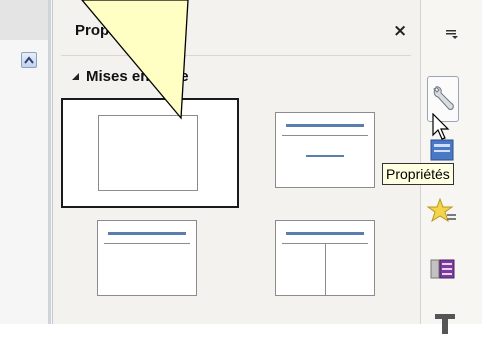 The width and height of the screenshot is (482, 340). Describe the element at coordinates (452, 34) in the screenshot. I see `menu-icon` at that location.